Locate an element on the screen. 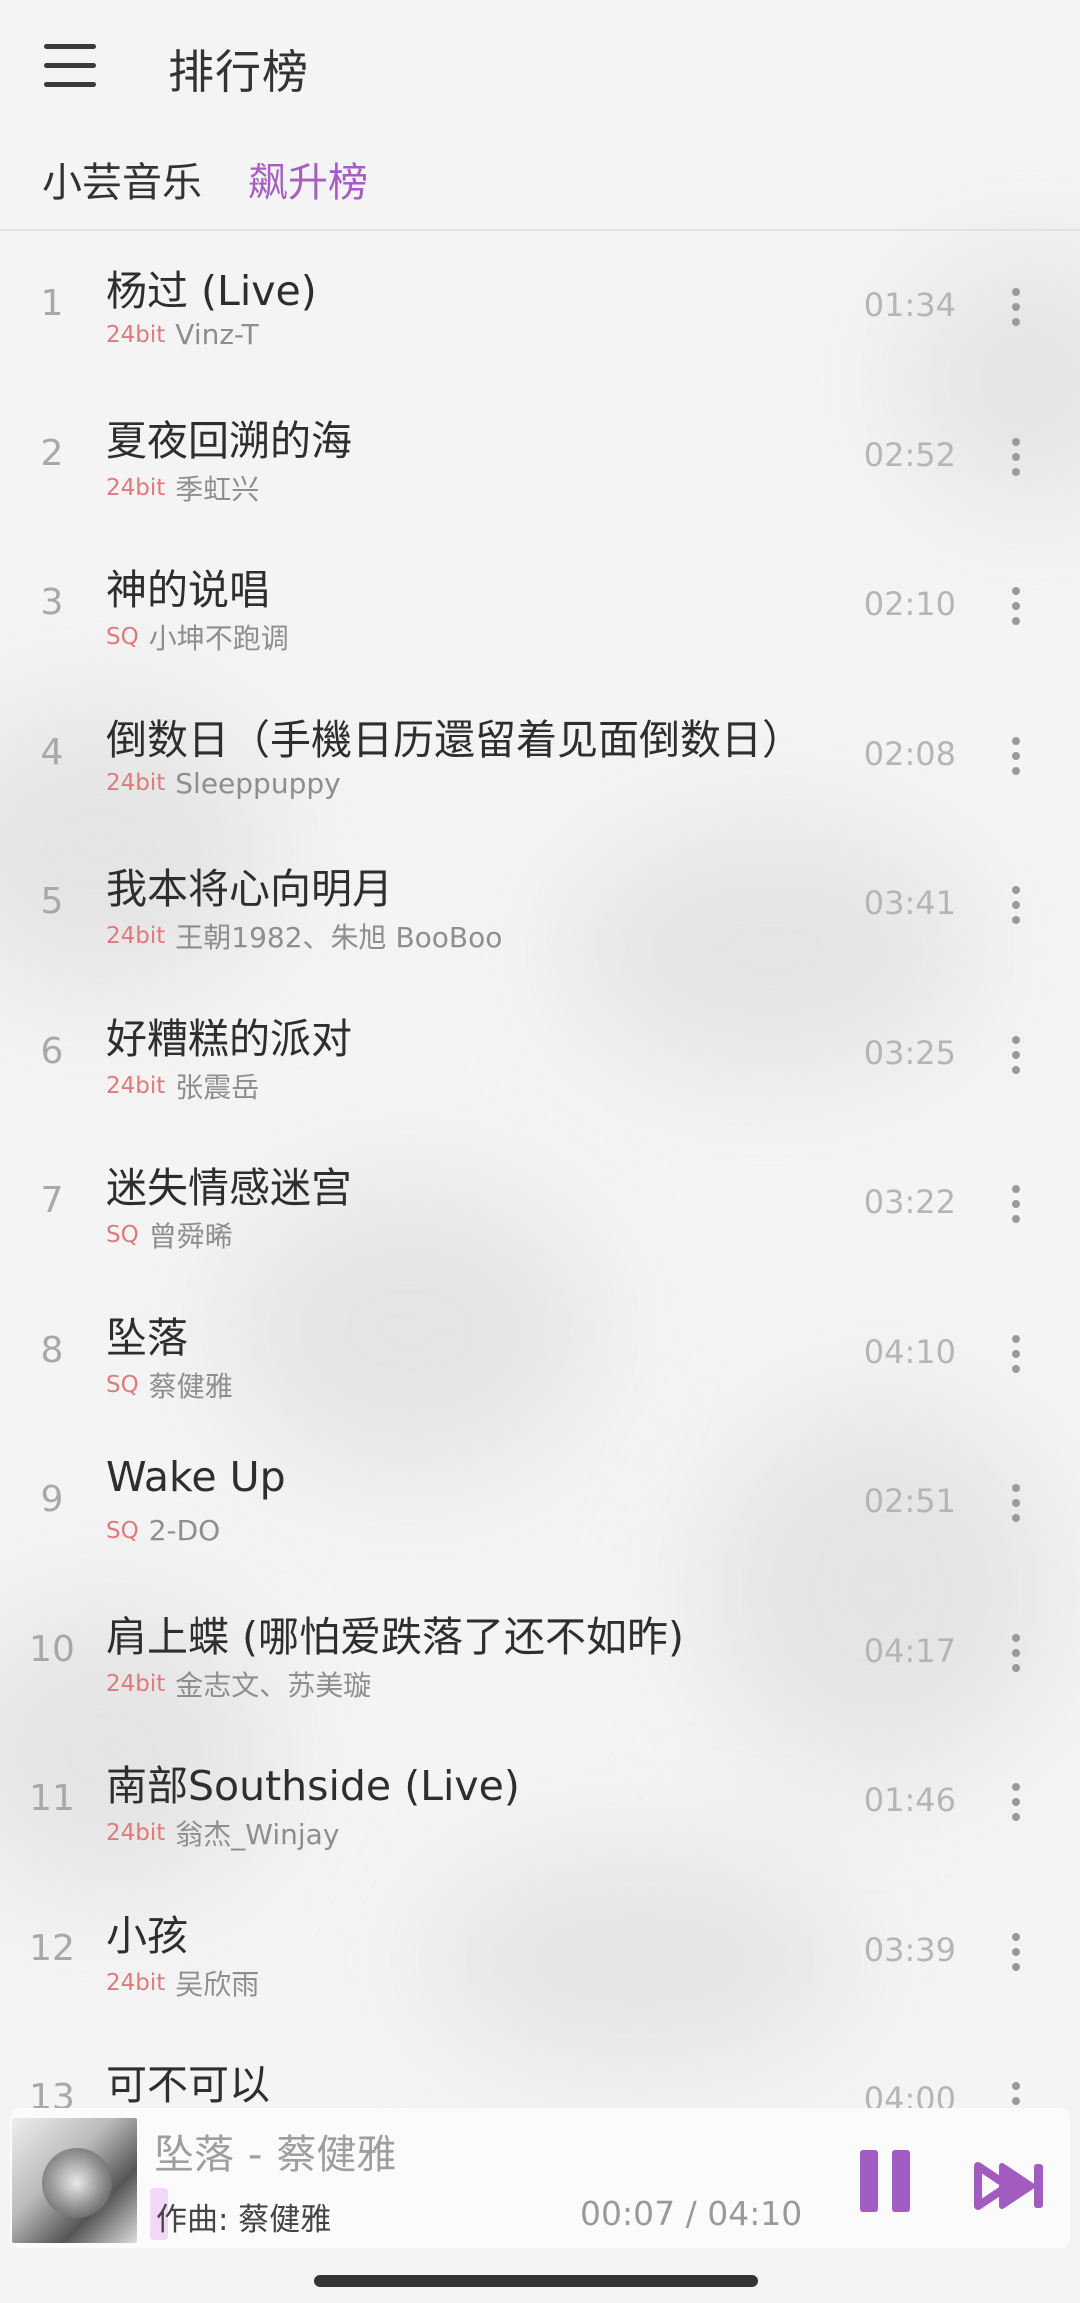  song-row: 6 好糟糕的派对 24bit 张震岳 03:25 is located at coordinates (540, 1054).